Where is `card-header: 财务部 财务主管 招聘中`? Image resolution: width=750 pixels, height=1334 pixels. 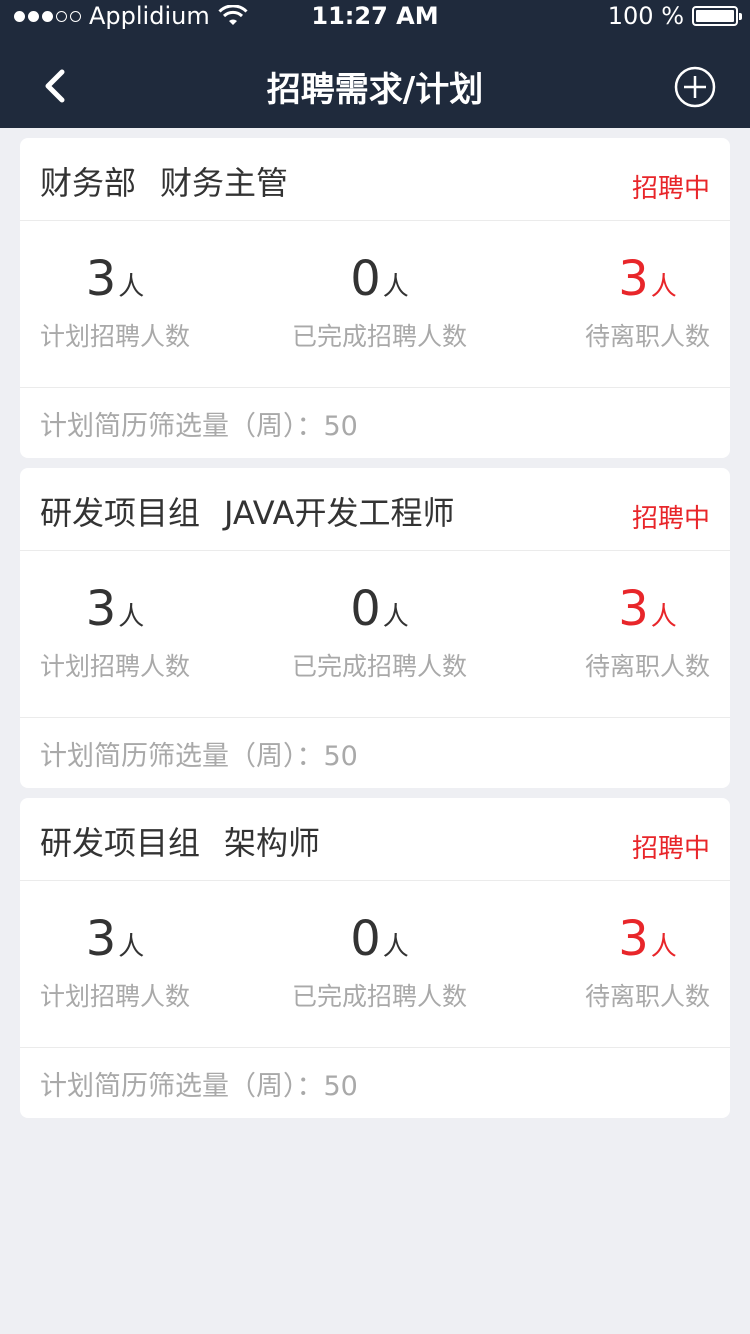 card-header: 财务部 财务主管 招聘中 is located at coordinates (375, 179).